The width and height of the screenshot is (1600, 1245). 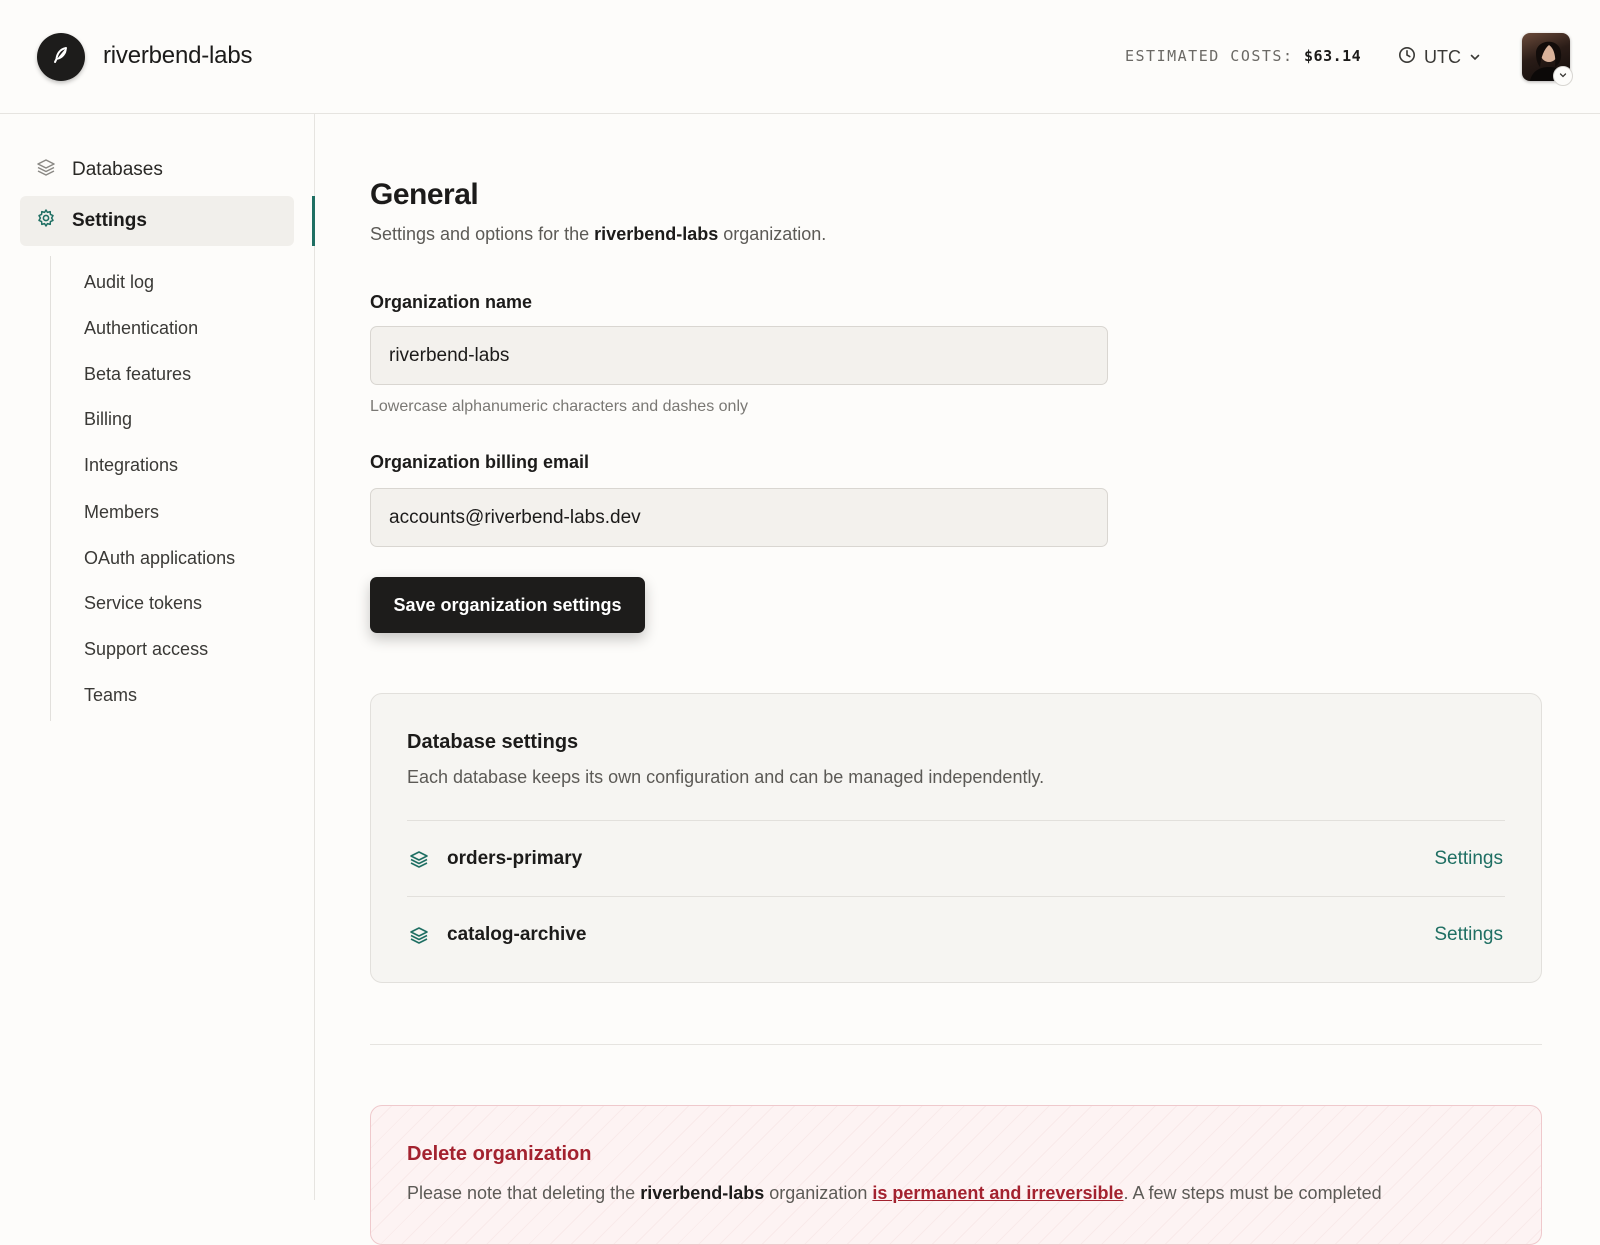 What do you see at coordinates (517, 934) in the screenshot?
I see `database-name: catalog-archive` at bounding box center [517, 934].